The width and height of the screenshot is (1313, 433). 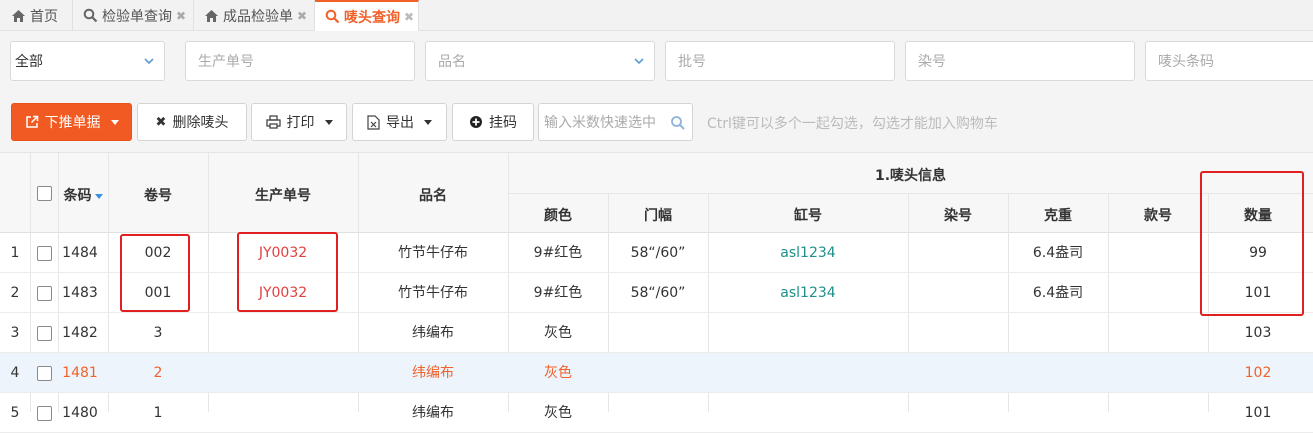 What do you see at coordinates (15, 293) in the screenshot?
I see `row-index: 2` at bounding box center [15, 293].